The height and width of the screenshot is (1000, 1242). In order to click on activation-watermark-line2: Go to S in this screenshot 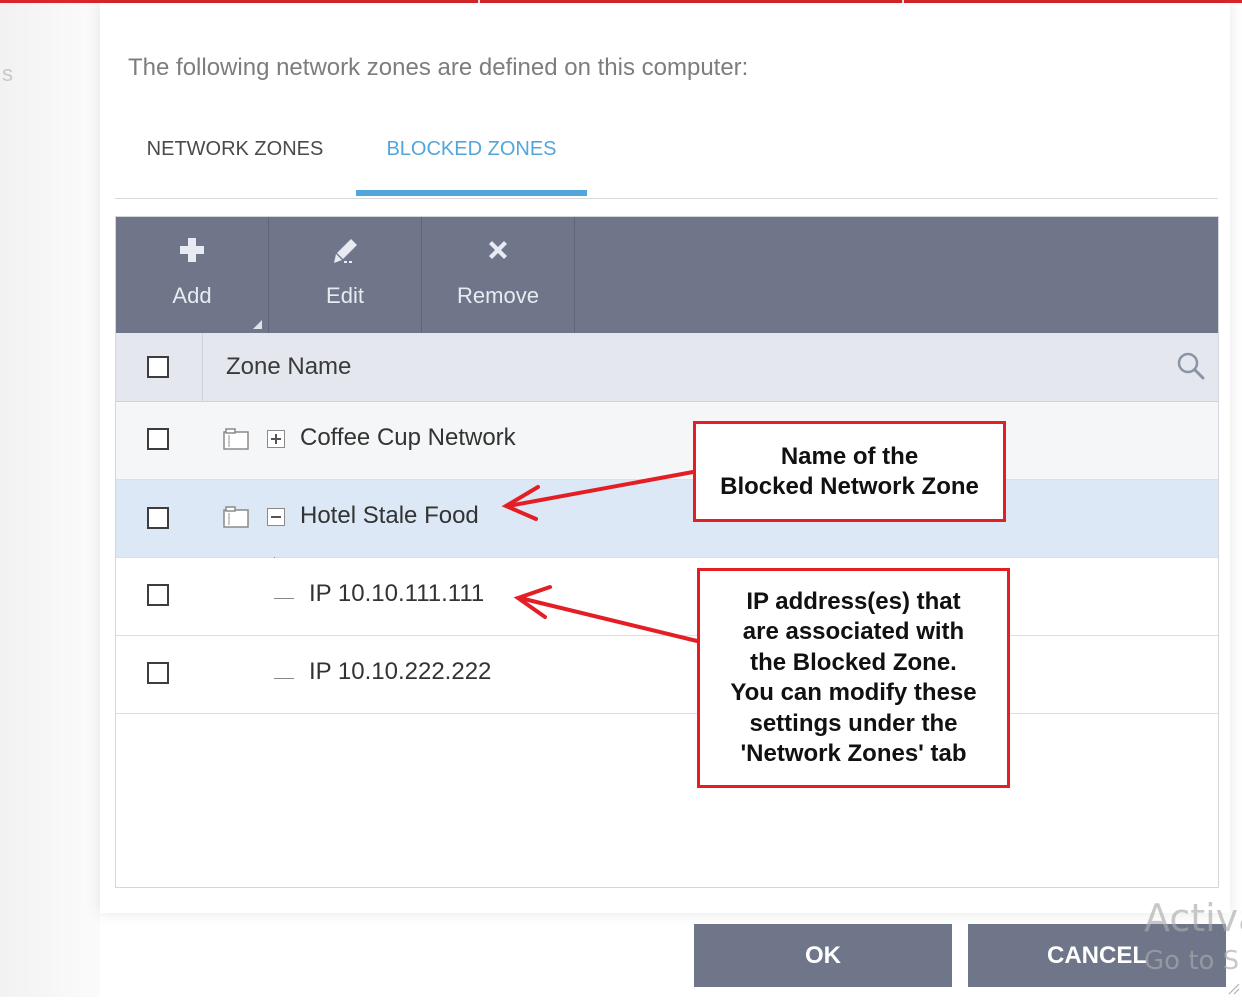, I will do `click(1192, 961)`.